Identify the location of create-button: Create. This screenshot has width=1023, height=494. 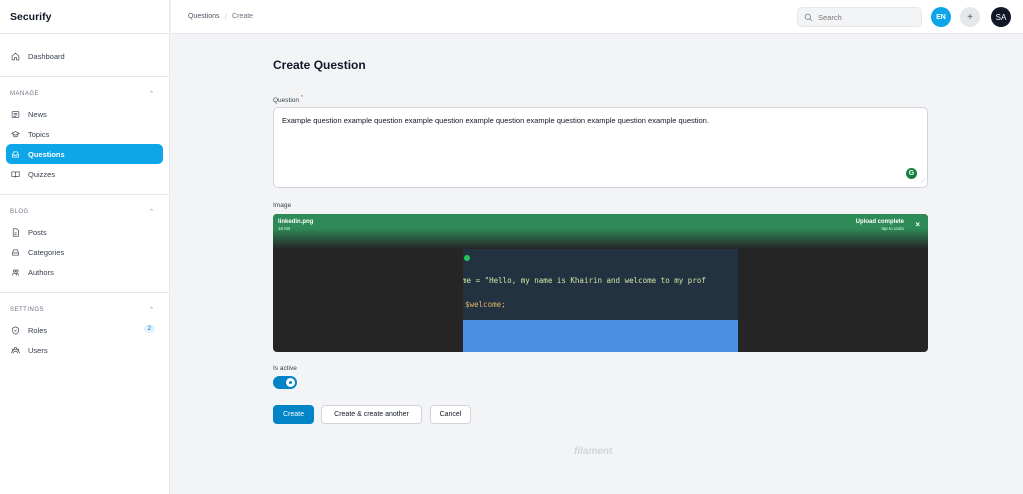
(293, 414).